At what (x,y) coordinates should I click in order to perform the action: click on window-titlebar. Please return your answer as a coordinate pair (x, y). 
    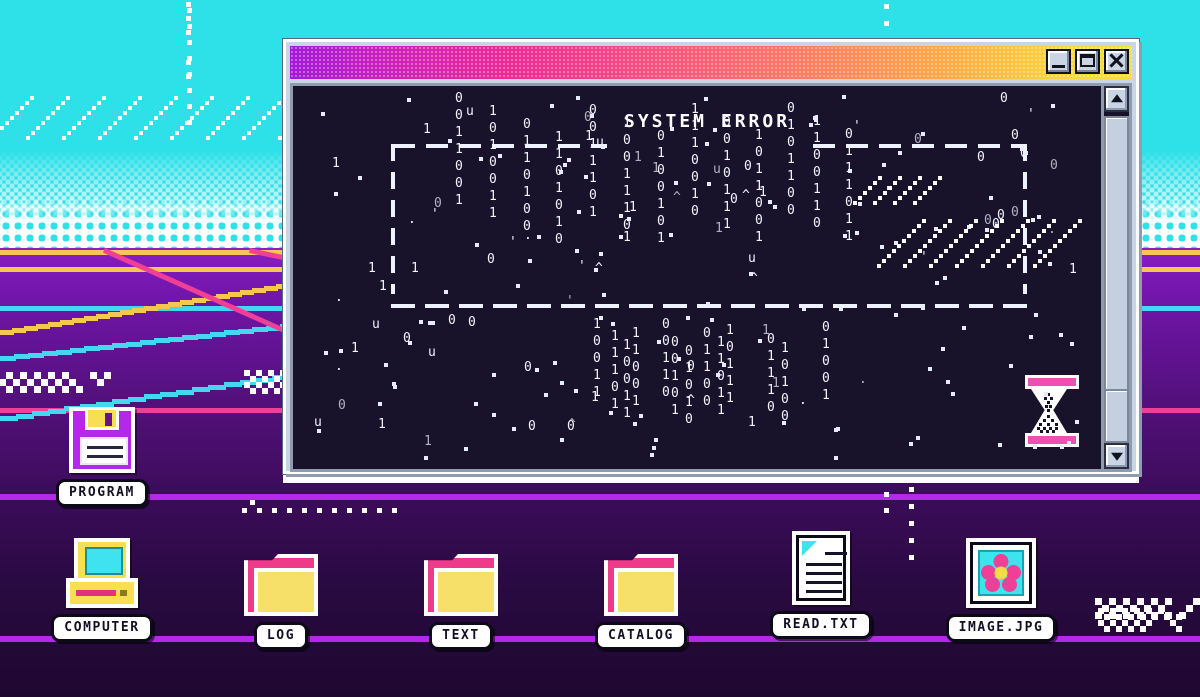
    Looking at the image, I should click on (711, 62).